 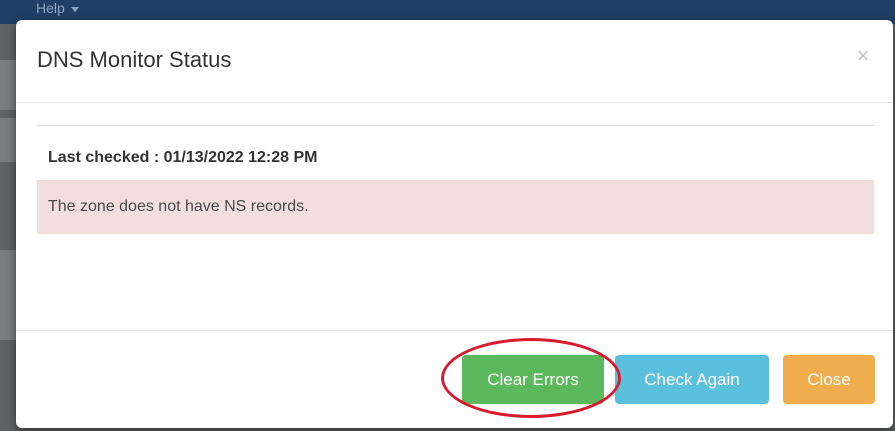 What do you see at coordinates (533, 379) in the screenshot?
I see `clear-errors-button: Clear Errors` at bounding box center [533, 379].